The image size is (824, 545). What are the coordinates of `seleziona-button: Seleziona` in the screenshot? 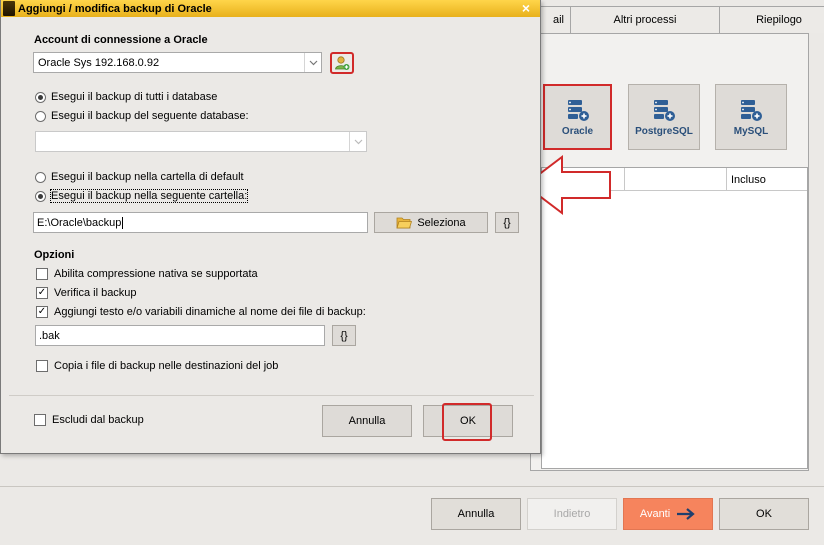 It's located at (431, 222).